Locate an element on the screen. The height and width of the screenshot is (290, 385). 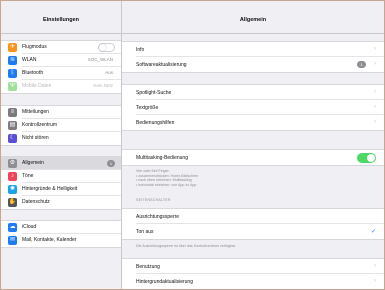
row-background-refresh: Hintergrundaktualisierung › is located at coordinates (253, 281).